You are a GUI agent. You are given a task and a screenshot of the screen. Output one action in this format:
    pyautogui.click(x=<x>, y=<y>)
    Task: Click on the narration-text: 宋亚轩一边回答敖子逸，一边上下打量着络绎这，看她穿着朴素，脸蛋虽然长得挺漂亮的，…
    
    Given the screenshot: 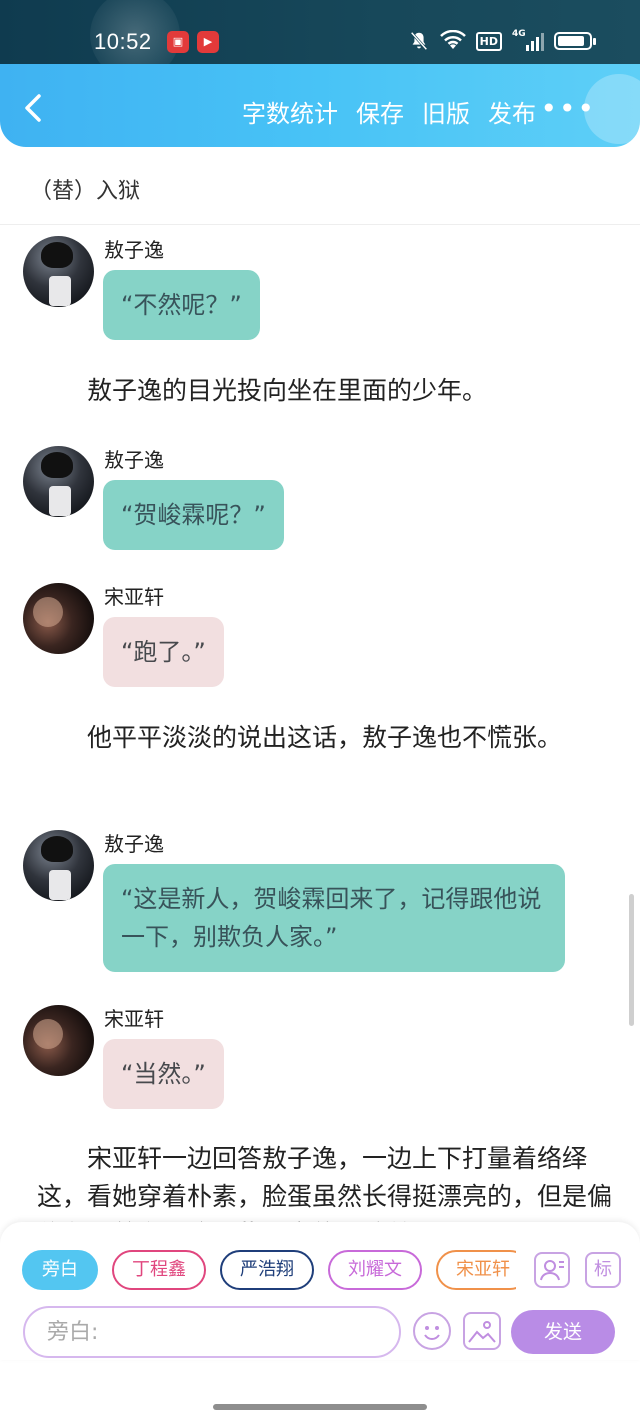 What is the action you would take?
    pyautogui.click(x=324, y=1183)
    